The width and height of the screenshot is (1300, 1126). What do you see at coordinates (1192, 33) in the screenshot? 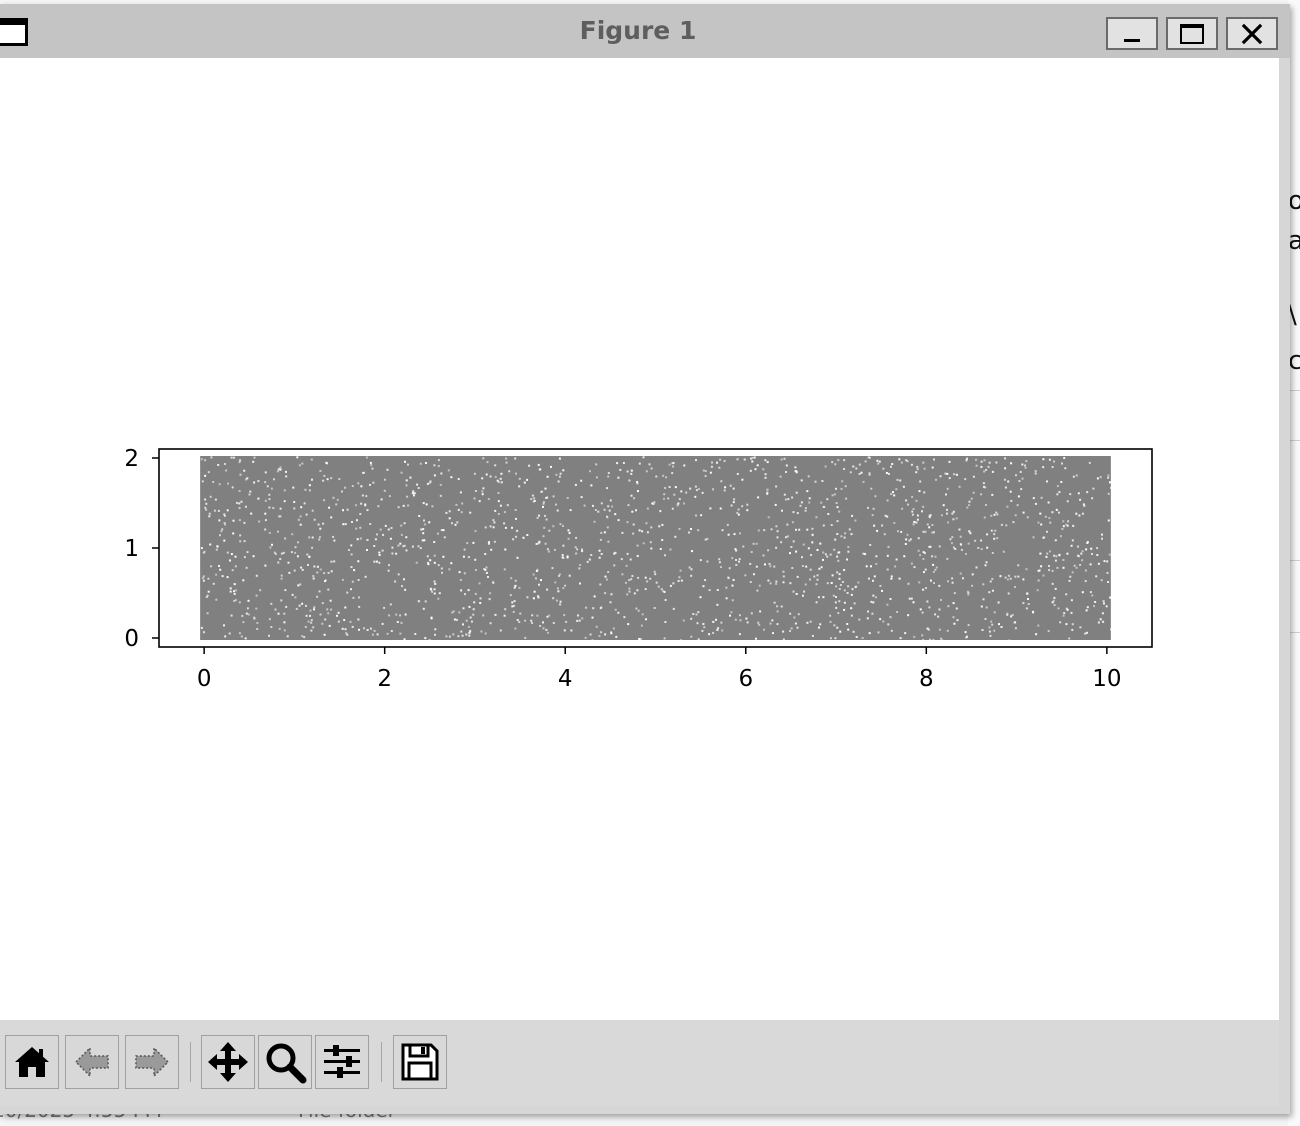
I see `maximize-button` at bounding box center [1192, 33].